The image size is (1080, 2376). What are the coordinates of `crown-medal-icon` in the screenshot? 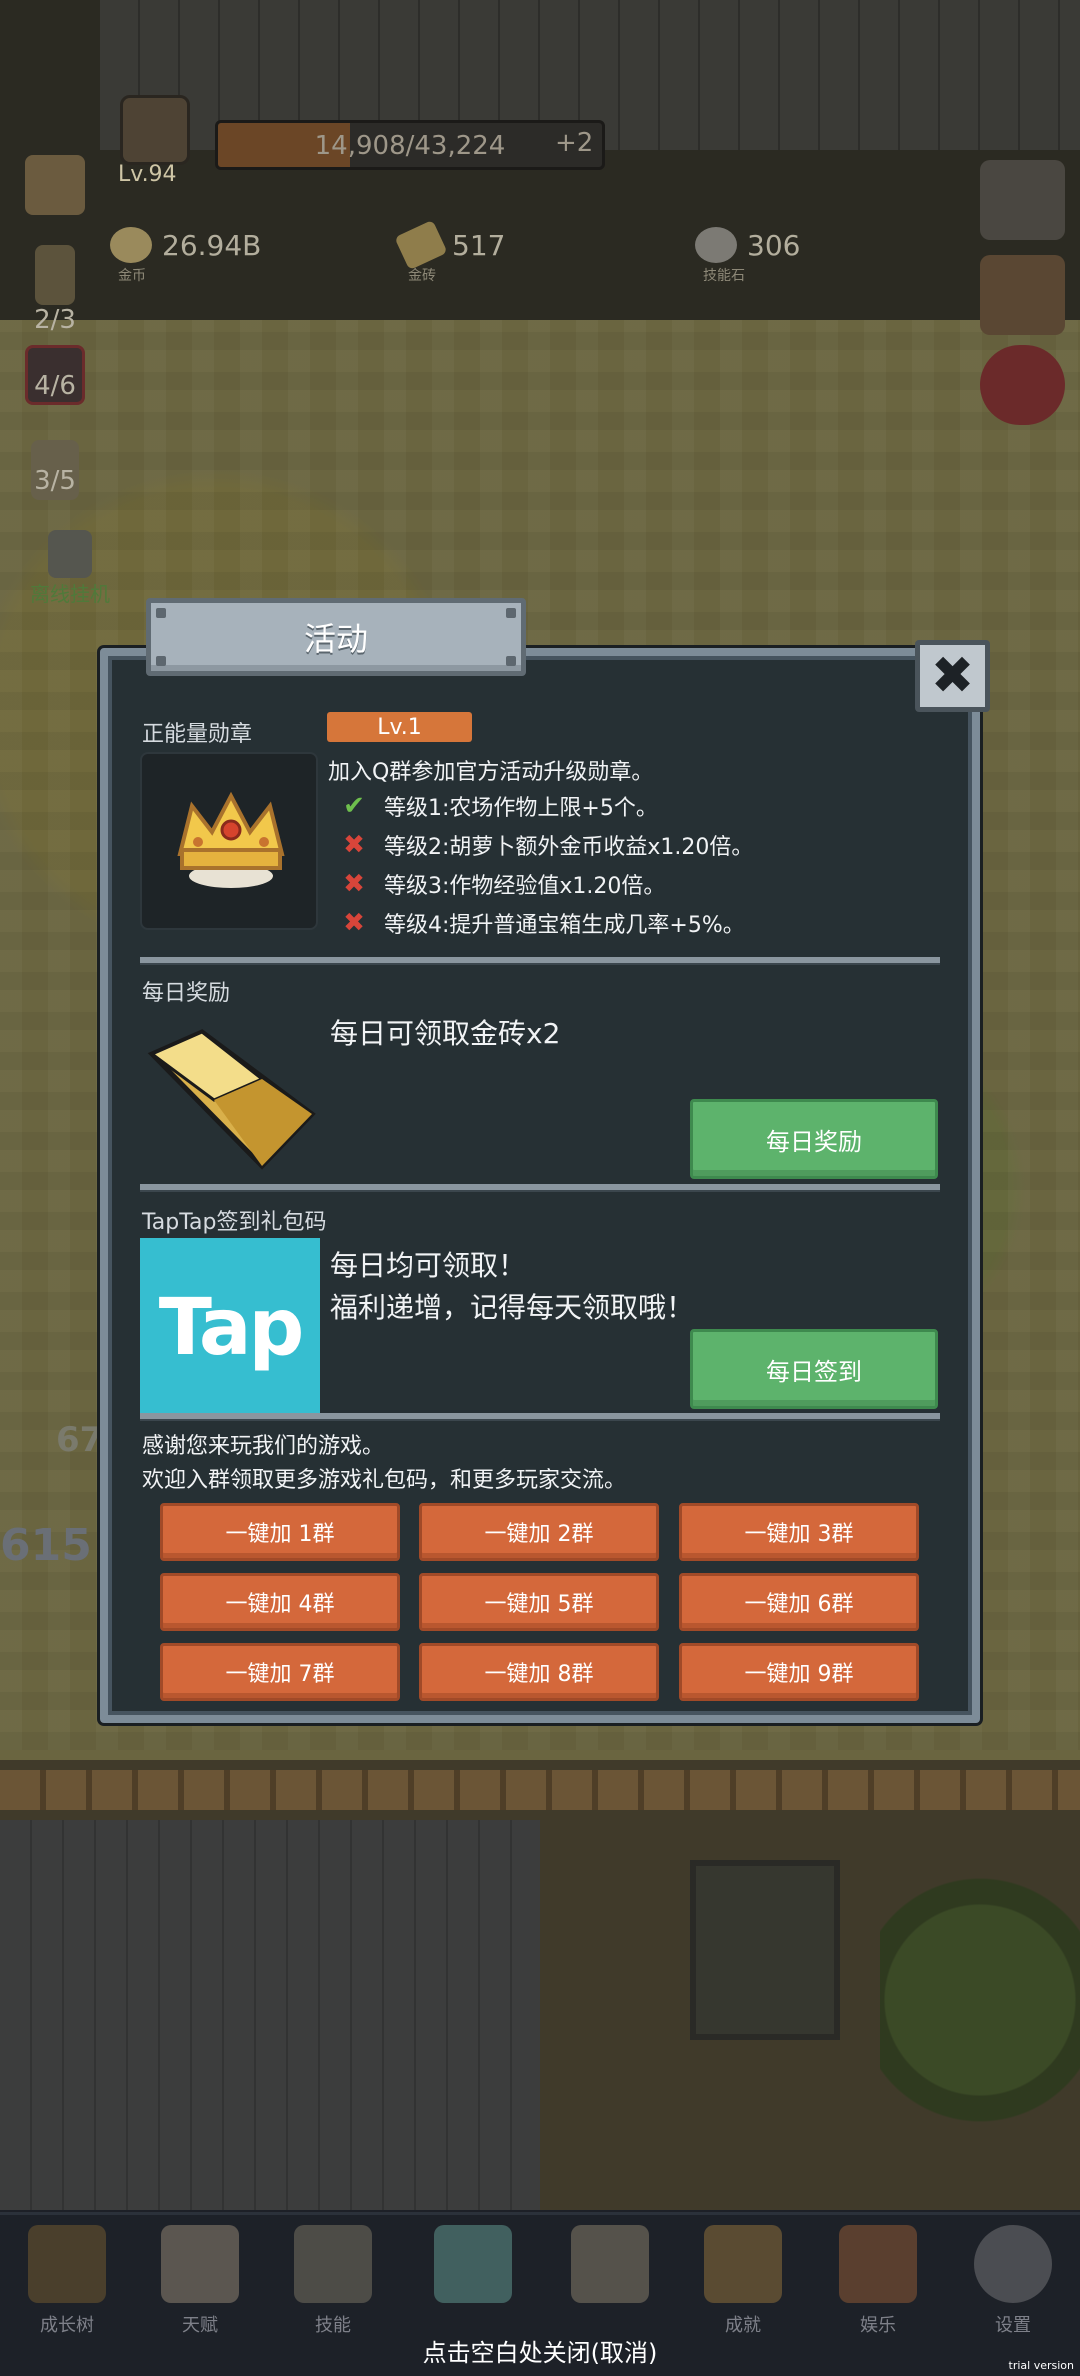 It's located at (231, 839).